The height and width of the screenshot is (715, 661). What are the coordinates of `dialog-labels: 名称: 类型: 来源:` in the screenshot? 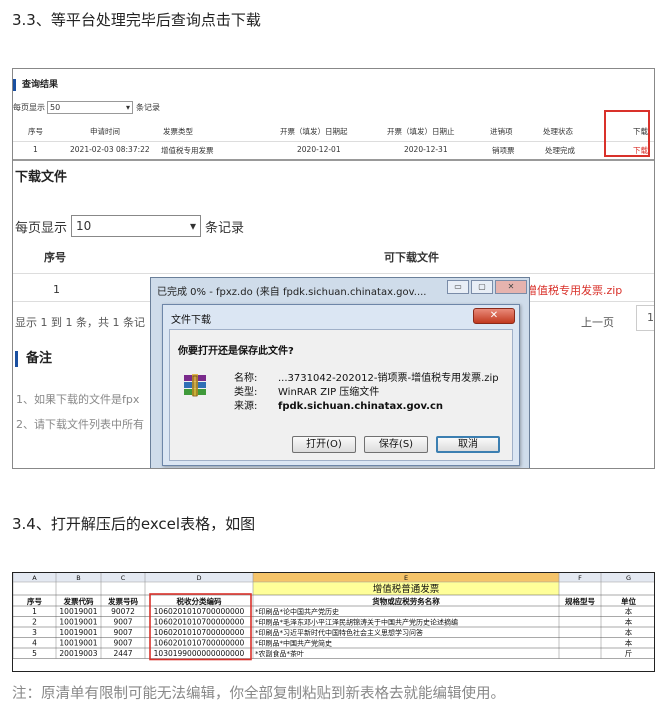 It's located at (245, 393).